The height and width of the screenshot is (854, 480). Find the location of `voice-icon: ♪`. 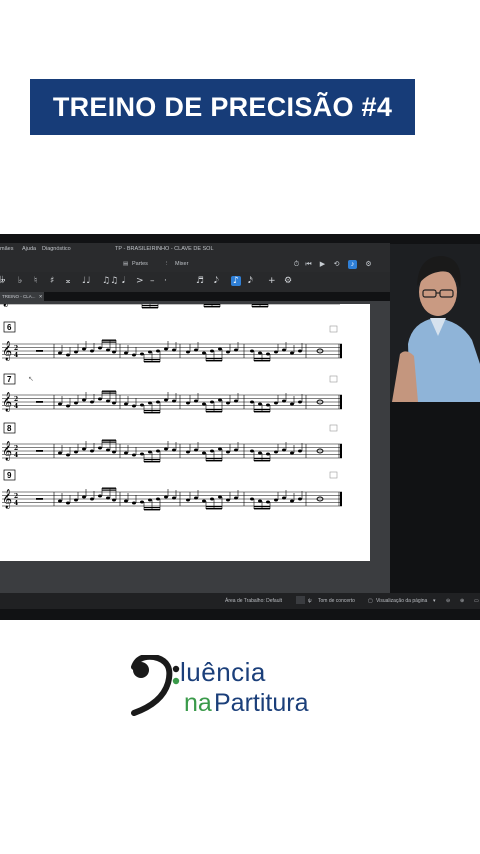

voice-icon: ♪ is located at coordinates (236, 281).